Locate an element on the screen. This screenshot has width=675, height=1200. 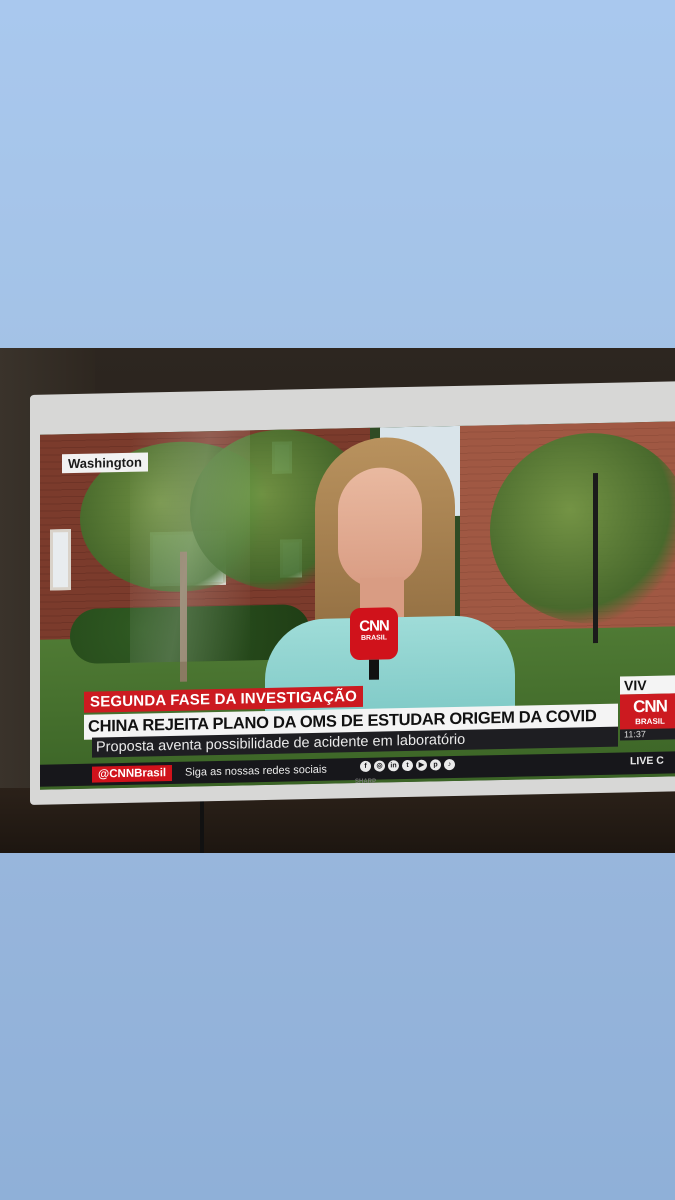
reporter-face is located at coordinates (380, 527).